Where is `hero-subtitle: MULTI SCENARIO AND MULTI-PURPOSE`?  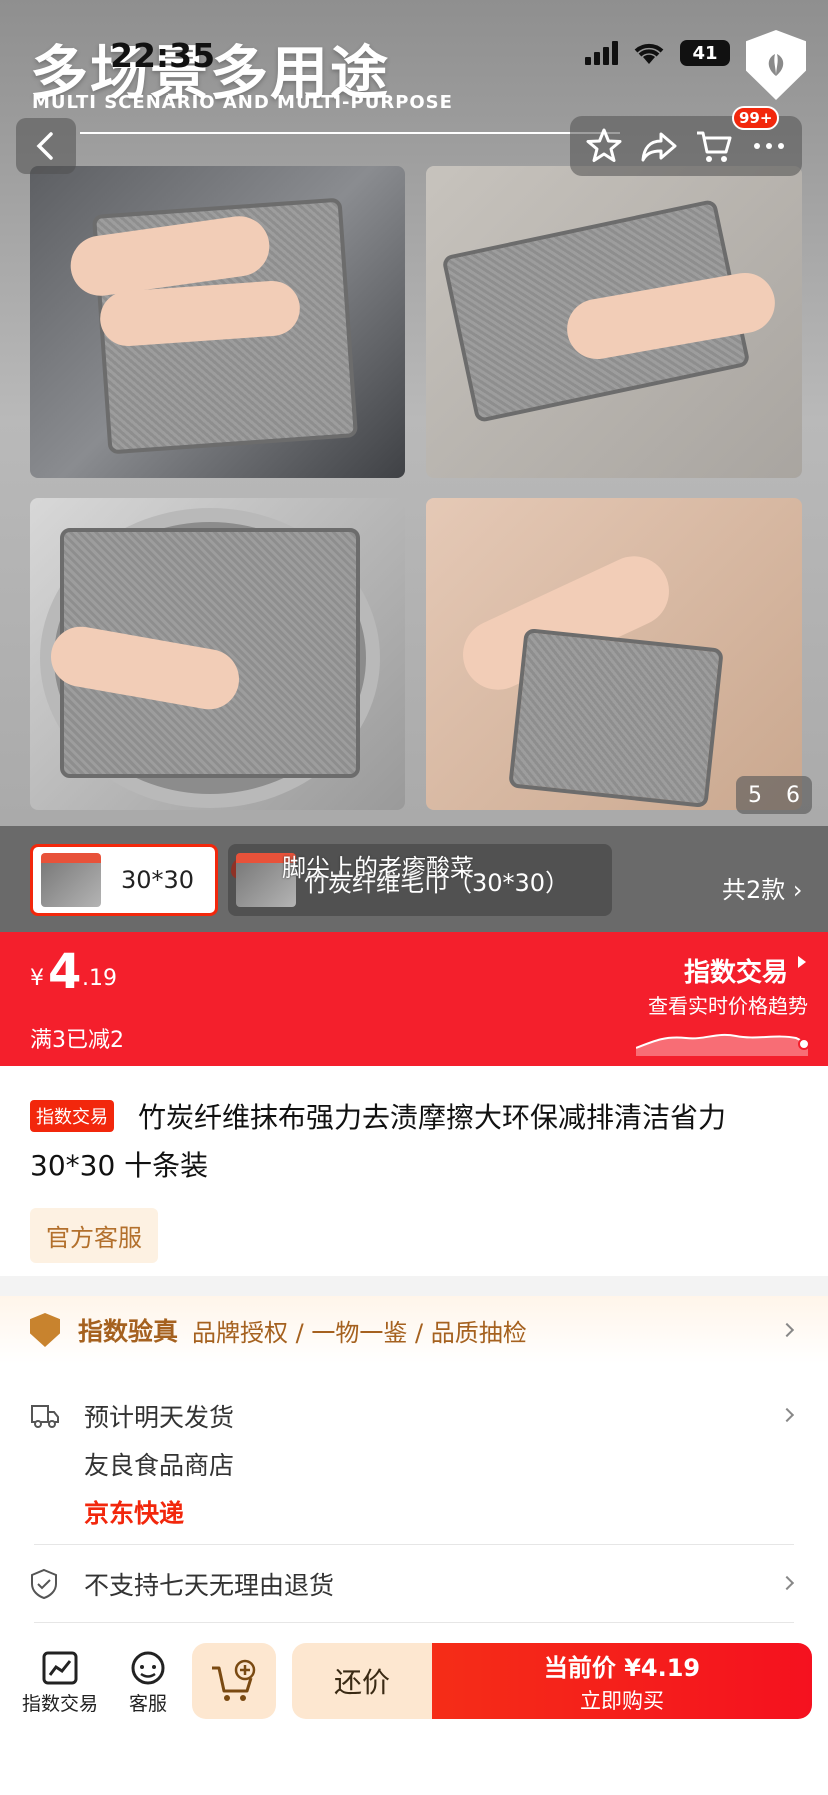
hero-subtitle: MULTI SCENARIO AND MULTI-PURPOSE is located at coordinates (242, 102).